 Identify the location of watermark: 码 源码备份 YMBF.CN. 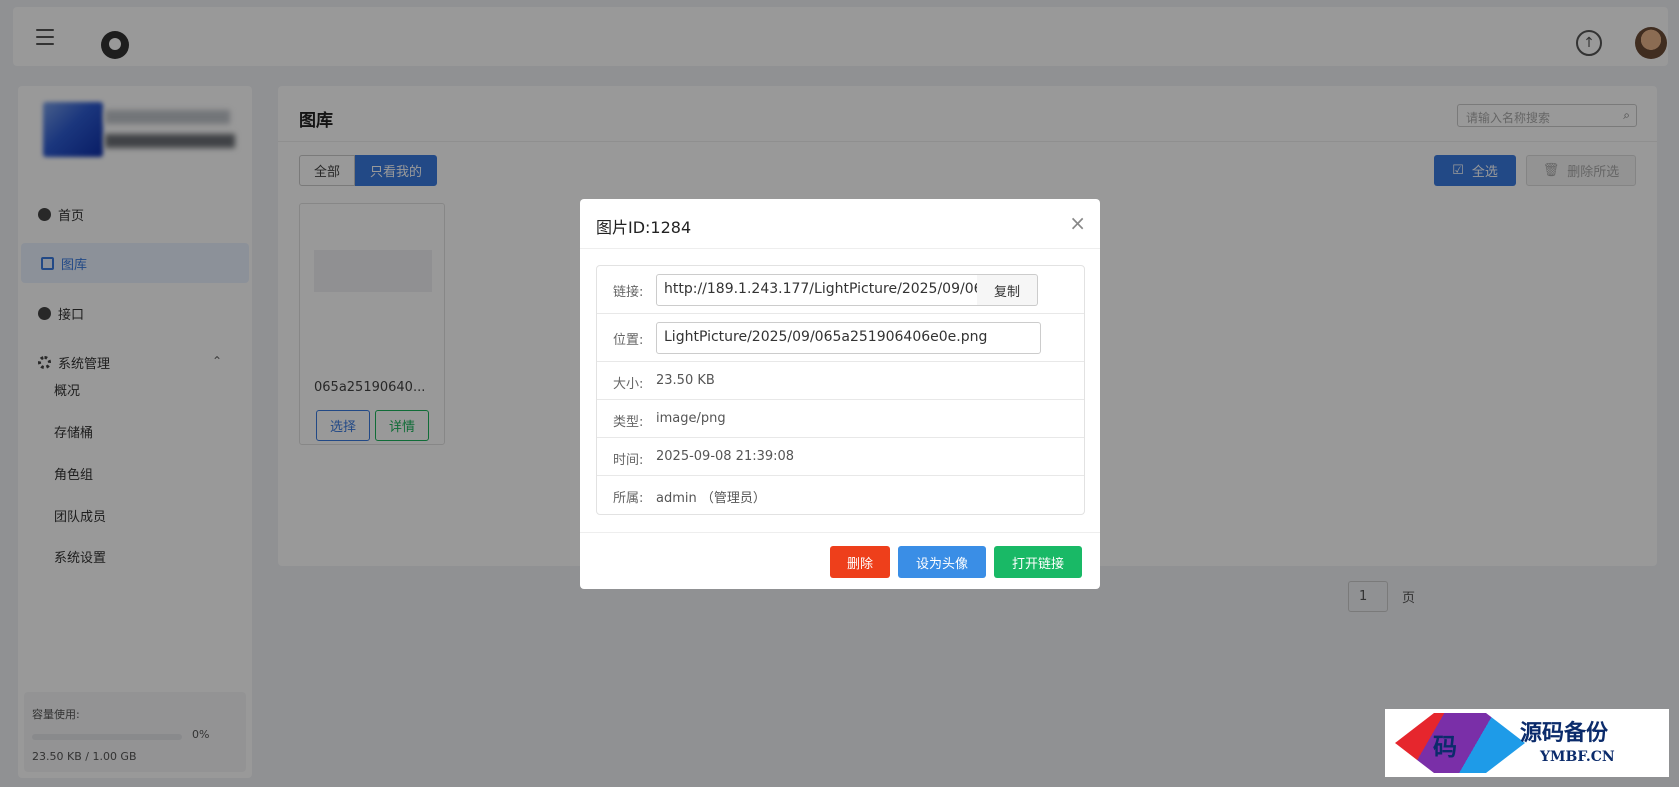
(1527, 743).